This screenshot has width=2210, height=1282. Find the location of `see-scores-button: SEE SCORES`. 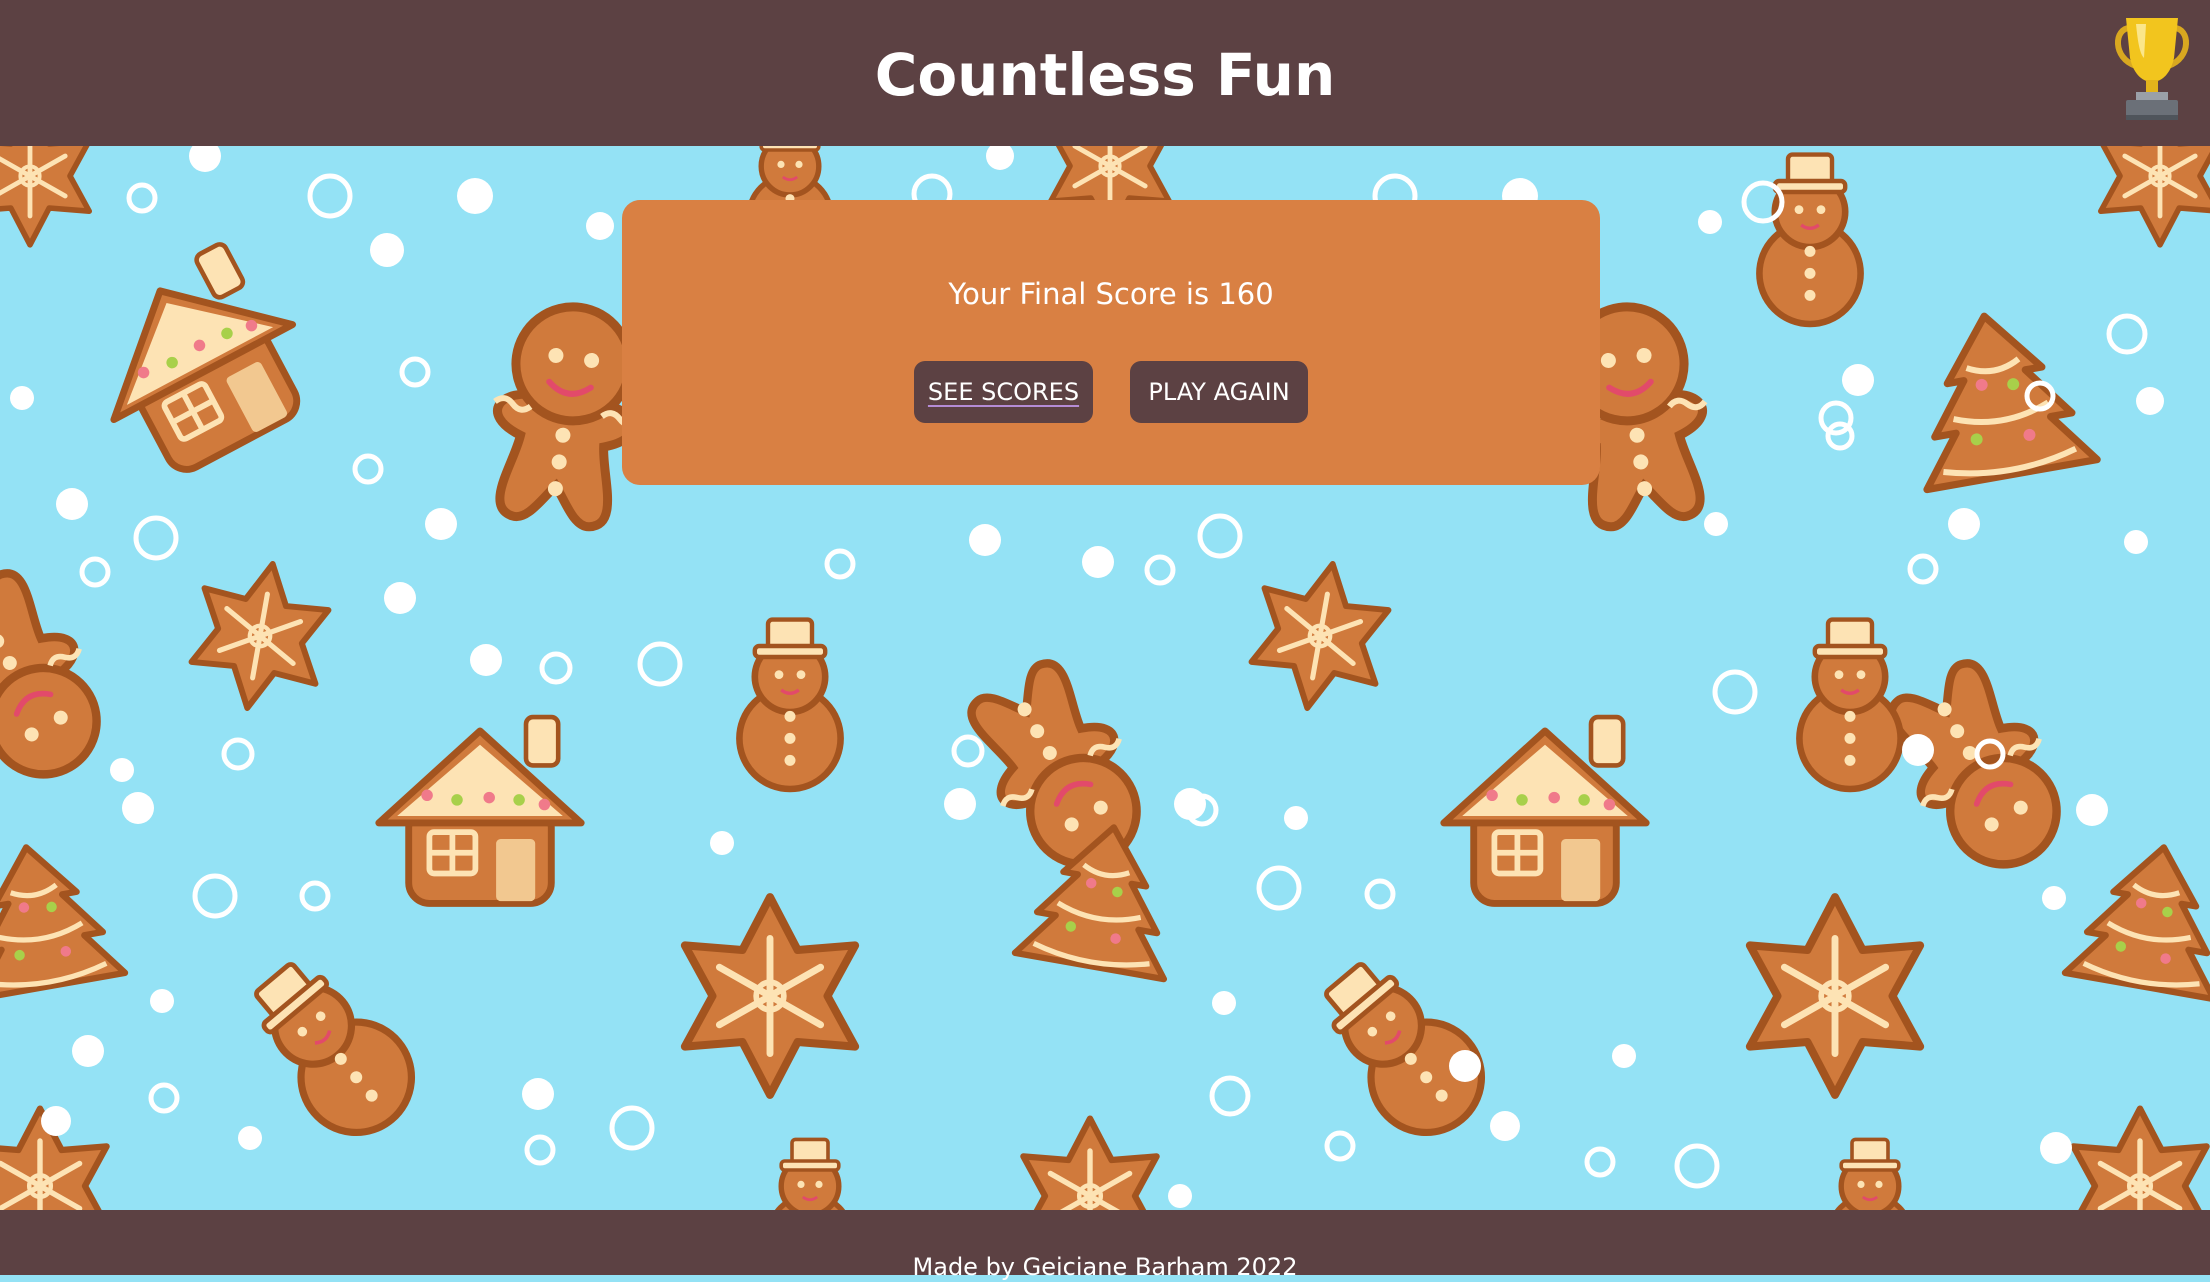

see-scores-button: SEE SCORES is located at coordinates (1003, 392).